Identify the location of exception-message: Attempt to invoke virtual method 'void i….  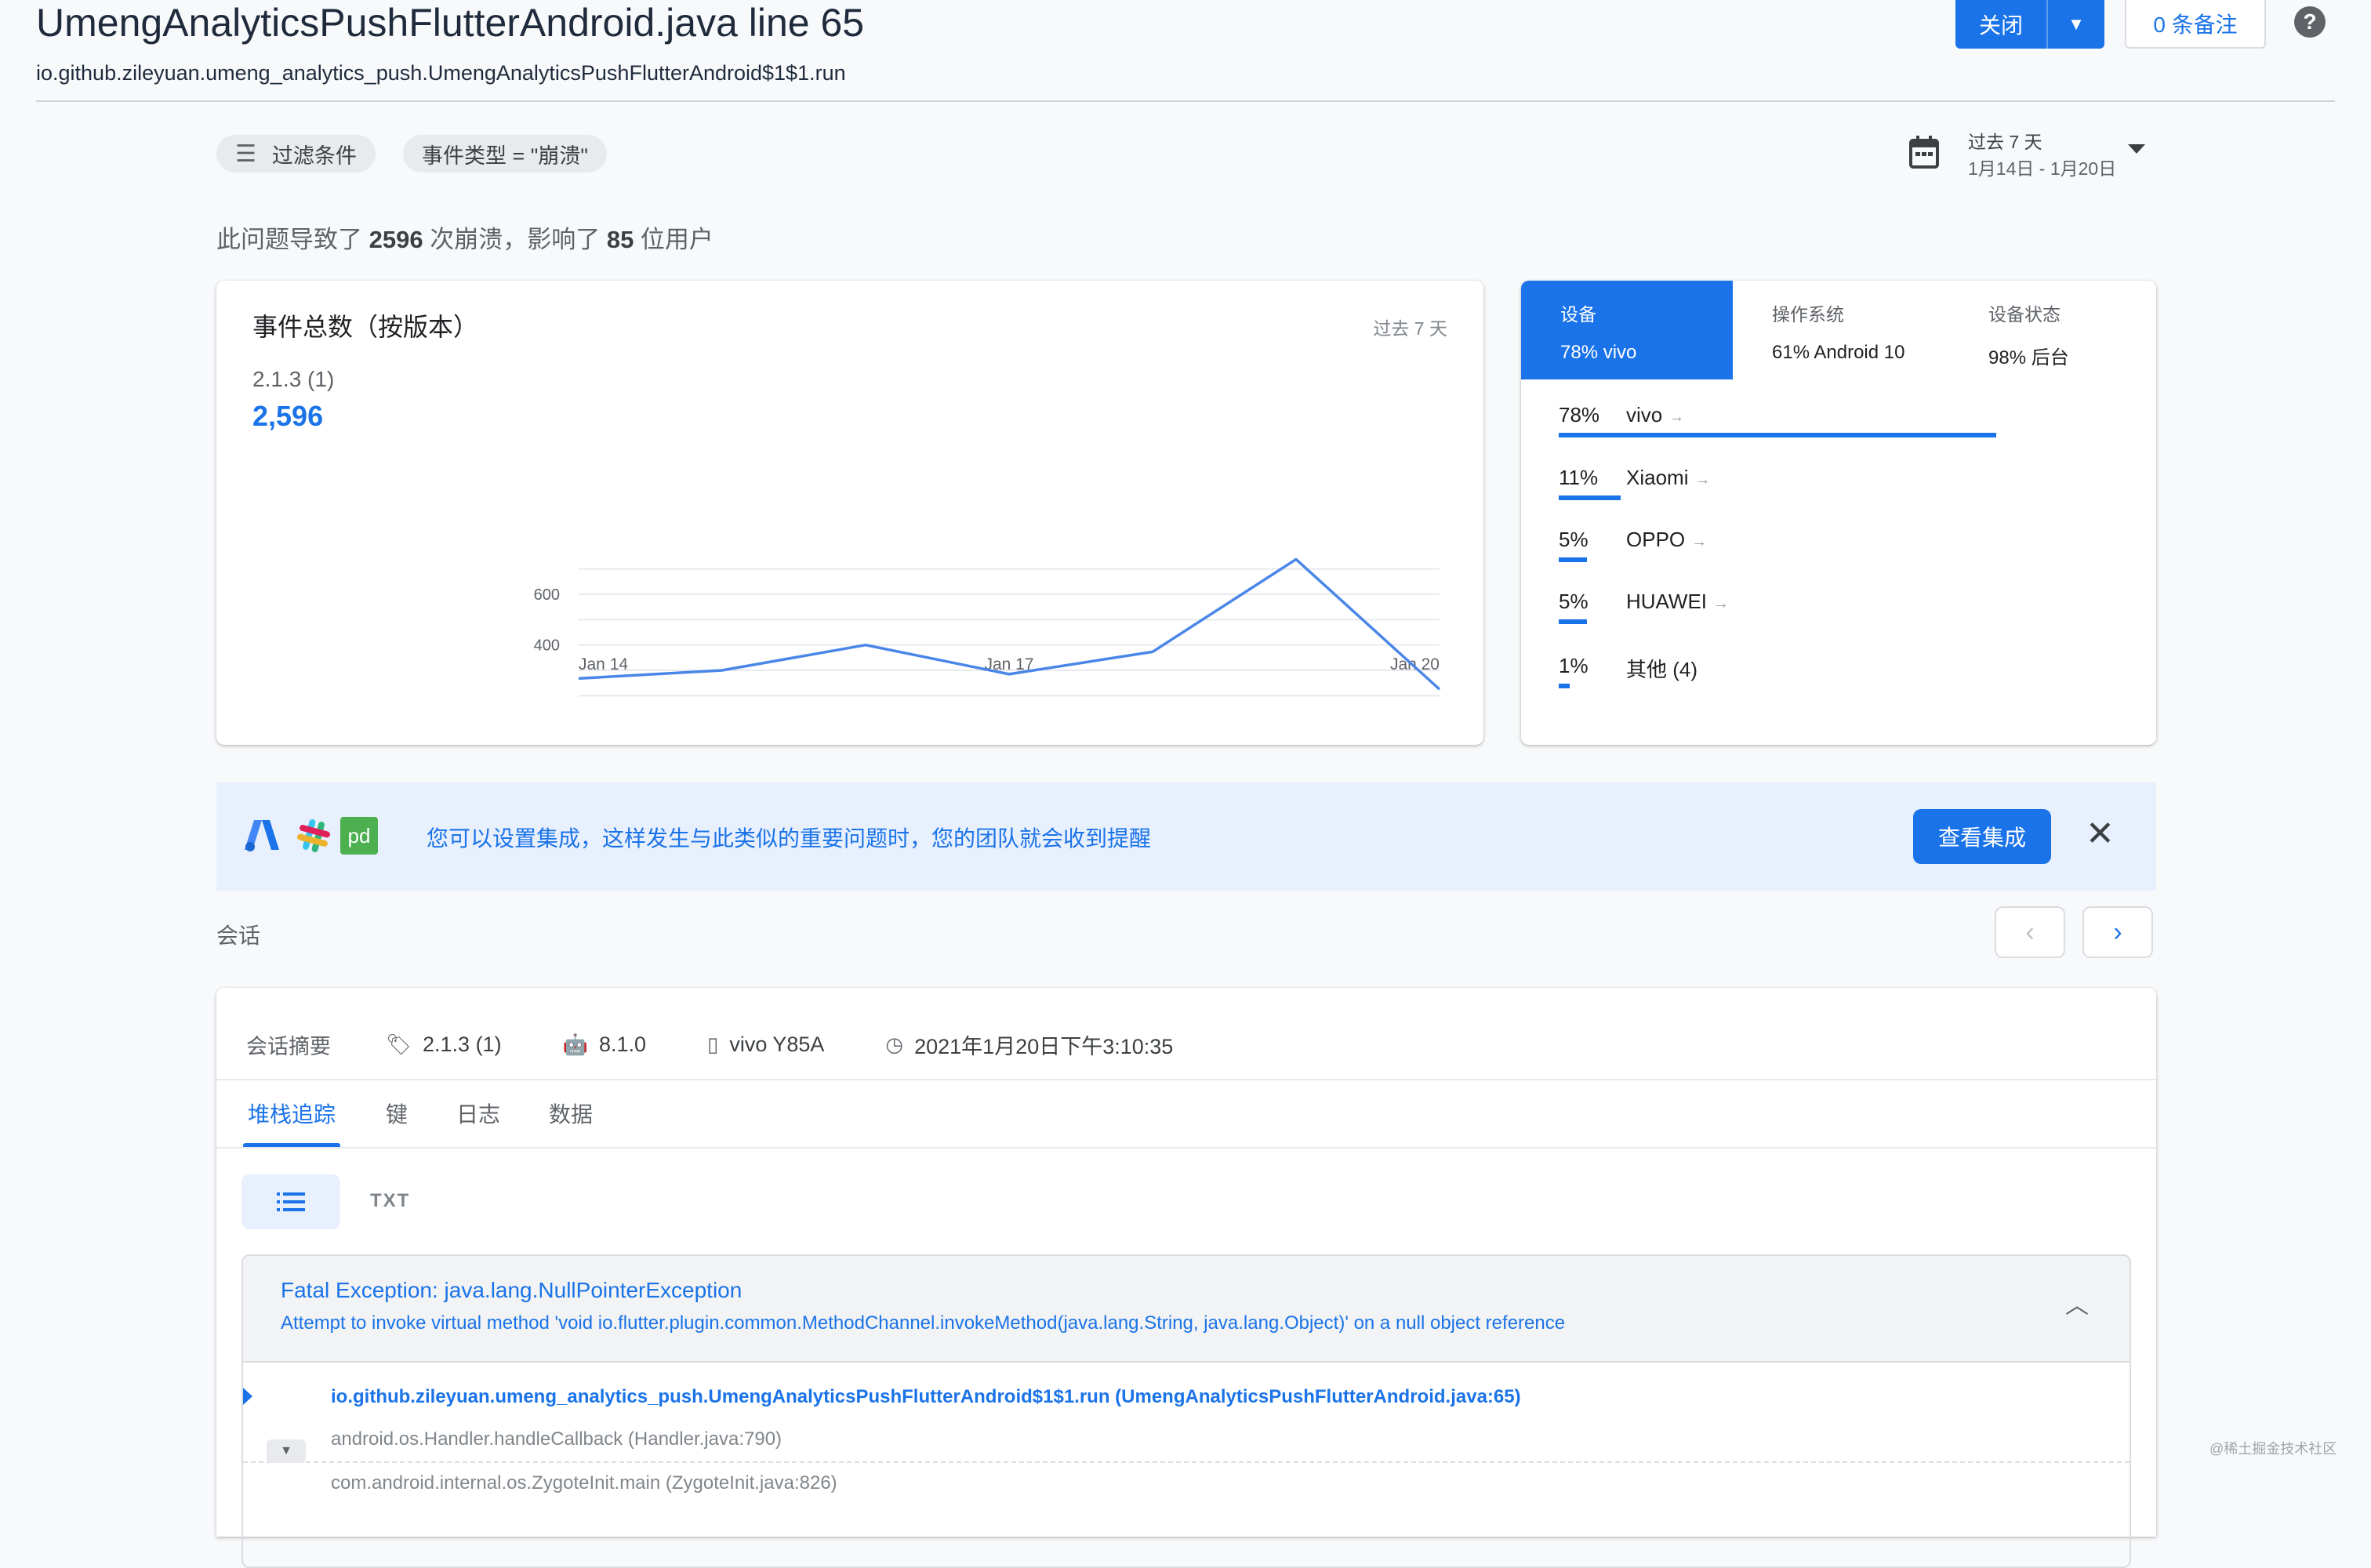
(923, 1323).